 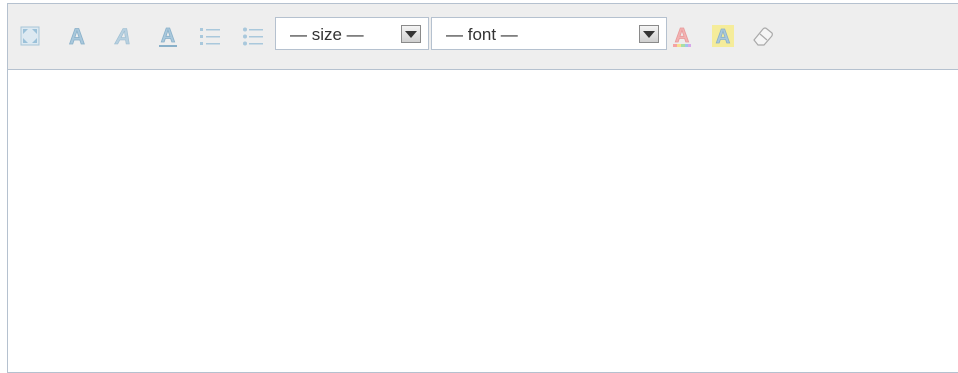 I want to click on eraser-icon, so click(x=763, y=36).